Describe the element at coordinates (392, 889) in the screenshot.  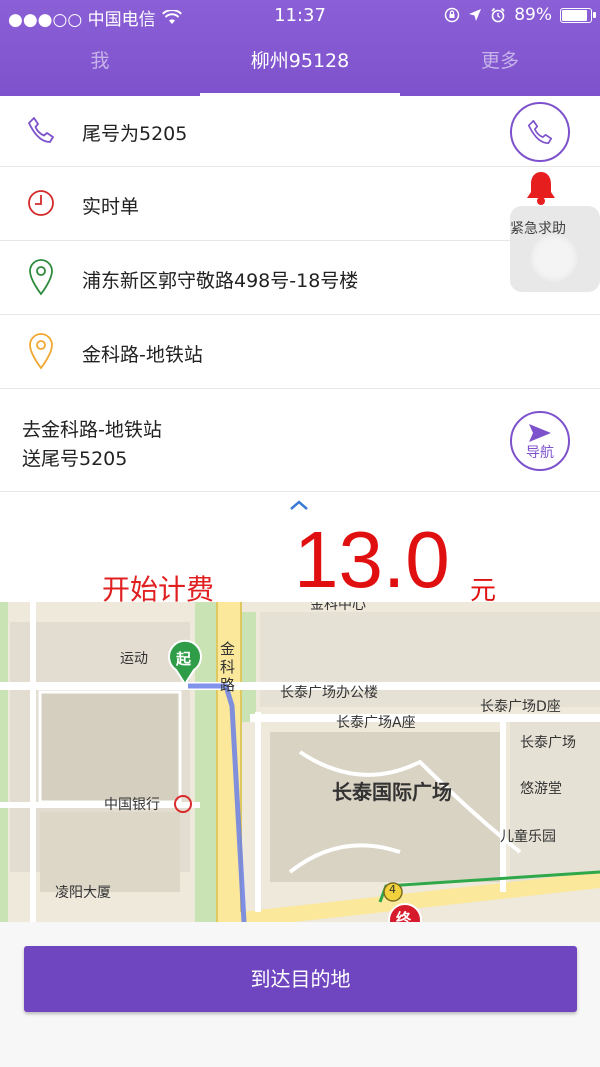
I see `map-label-bus-stop: 4` at that location.